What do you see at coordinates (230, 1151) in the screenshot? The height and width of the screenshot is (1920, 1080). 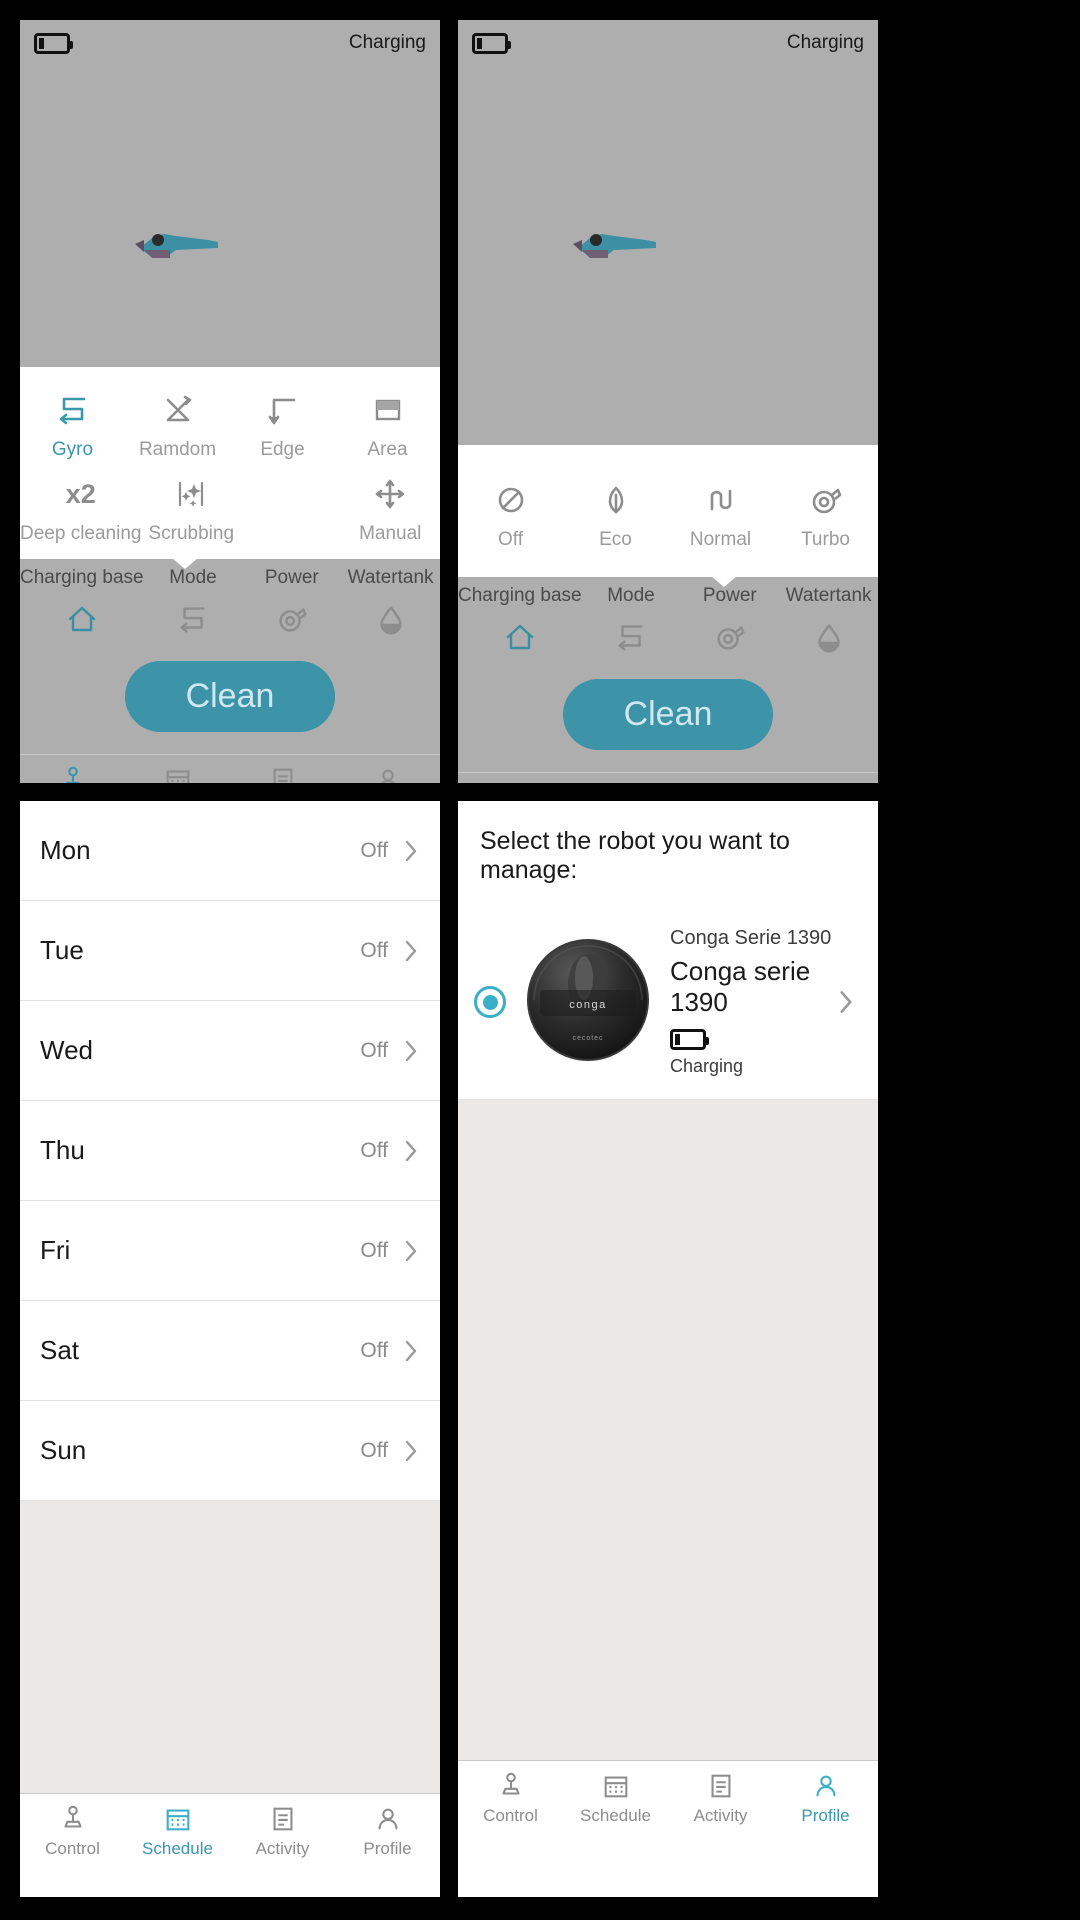 I see `schedule-row-thu: Thu Off` at bounding box center [230, 1151].